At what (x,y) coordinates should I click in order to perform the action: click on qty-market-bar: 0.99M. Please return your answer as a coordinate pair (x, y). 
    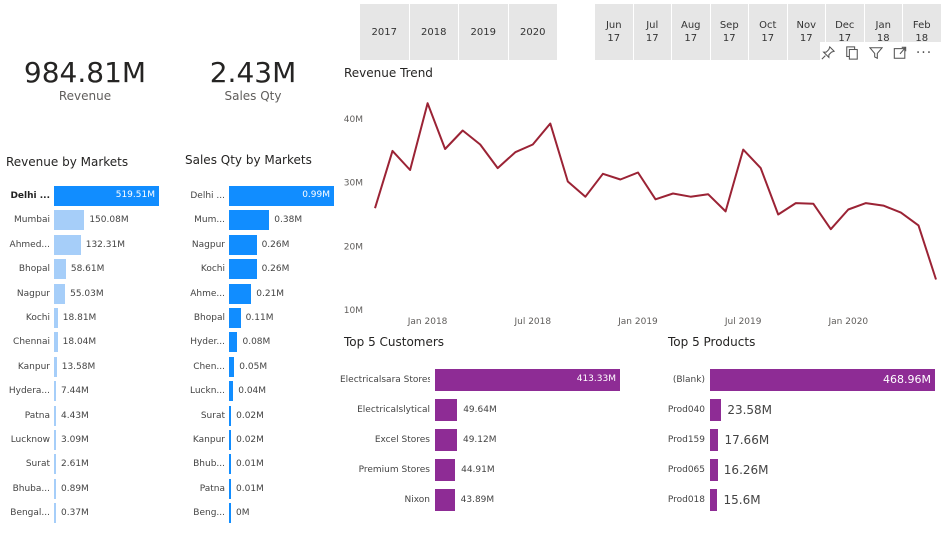
    Looking at the image, I should click on (281, 196).